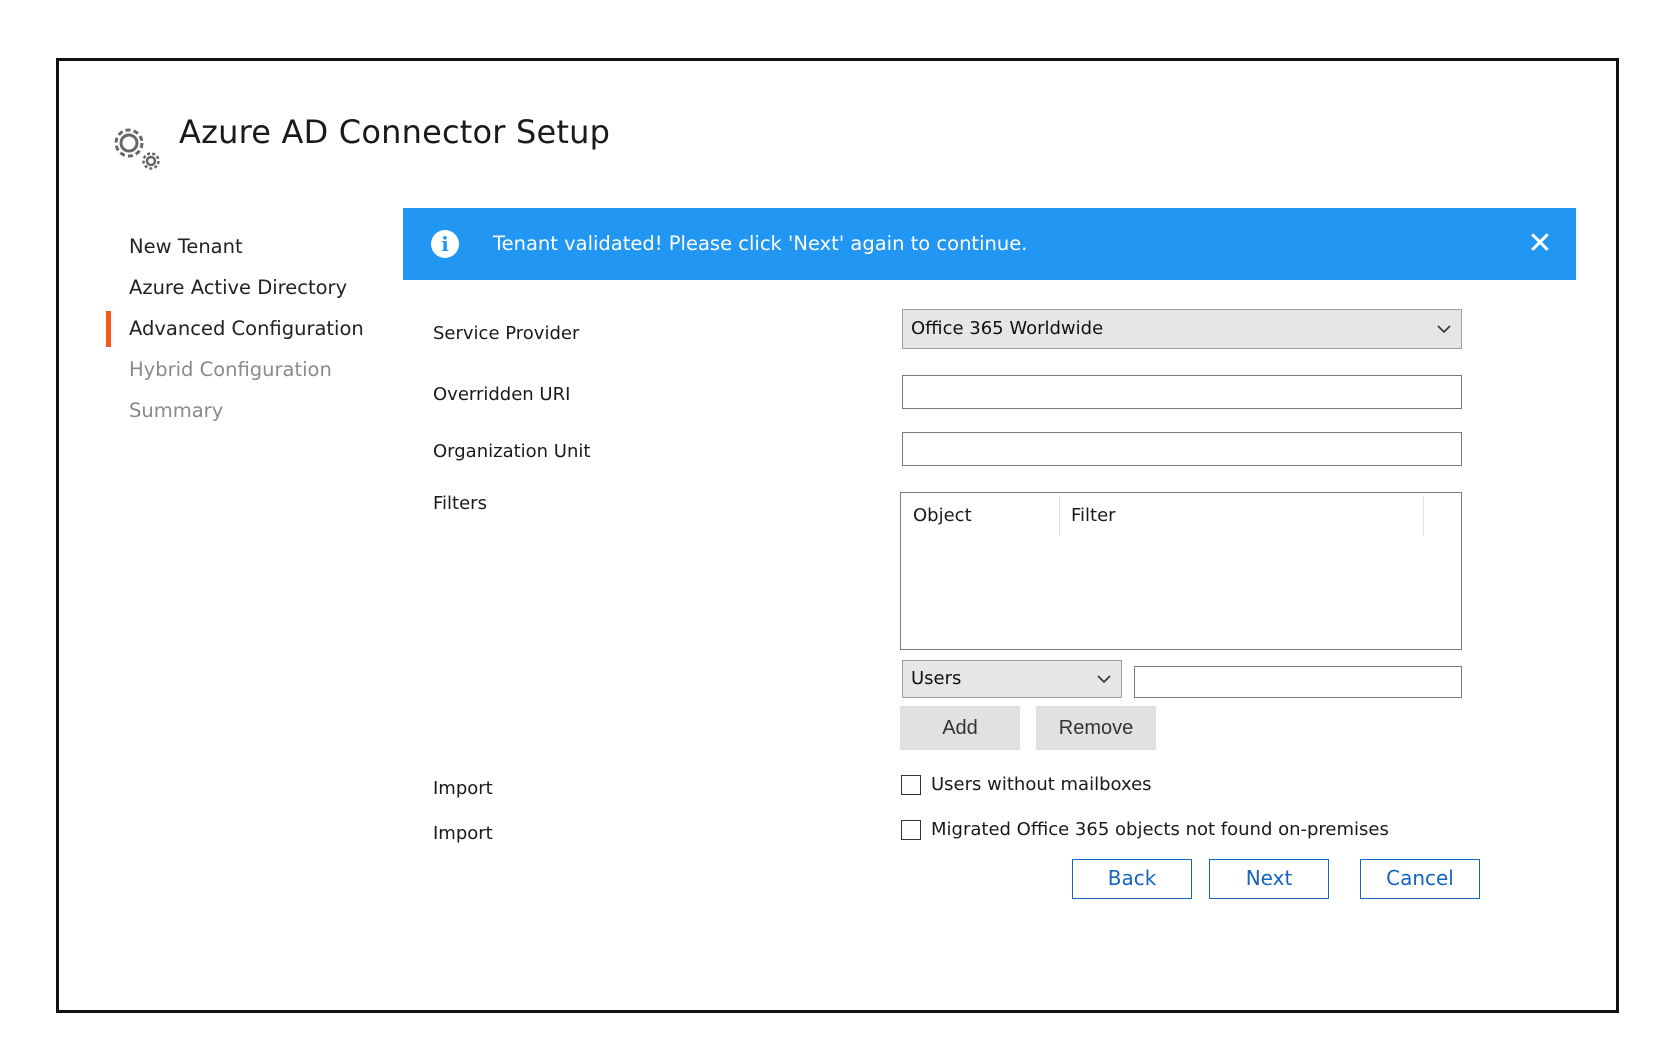  I want to click on overridden-uri-label: Overridden URI, so click(502, 394).